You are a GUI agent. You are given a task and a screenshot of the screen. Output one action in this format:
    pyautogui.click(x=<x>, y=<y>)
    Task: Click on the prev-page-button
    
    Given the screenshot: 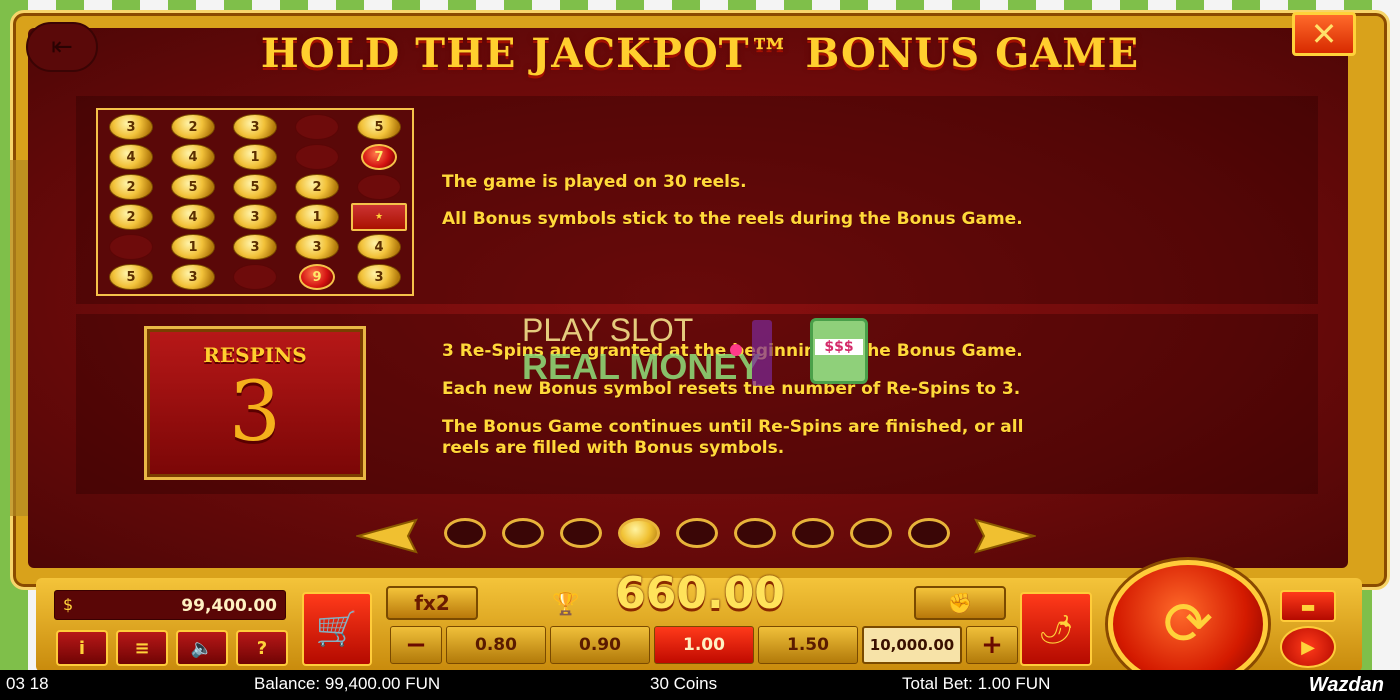 What is the action you would take?
    pyautogui.click(x=391, y=536)
    